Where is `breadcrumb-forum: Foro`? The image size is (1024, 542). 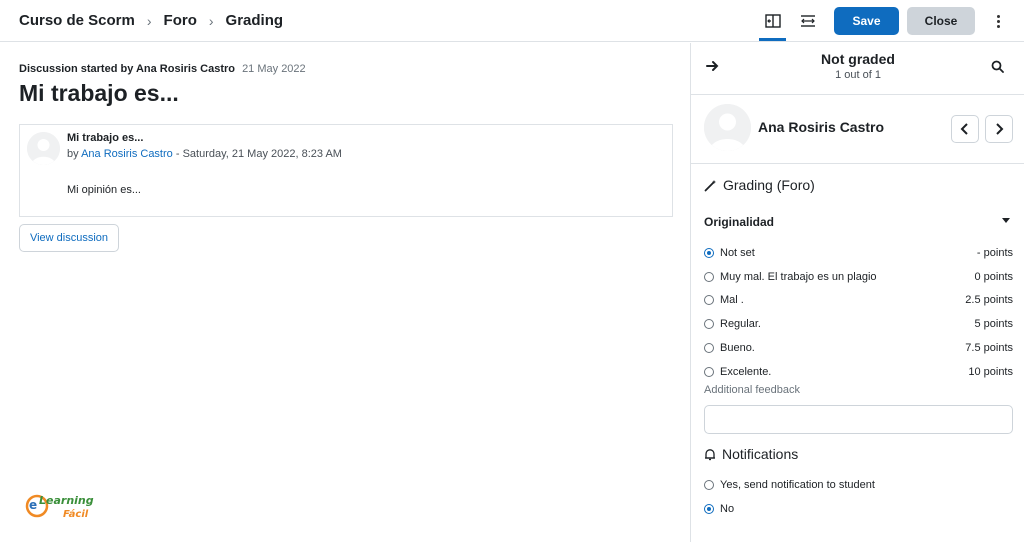
breadcrumb-forum: Foro is located at coordinates (180, 20).